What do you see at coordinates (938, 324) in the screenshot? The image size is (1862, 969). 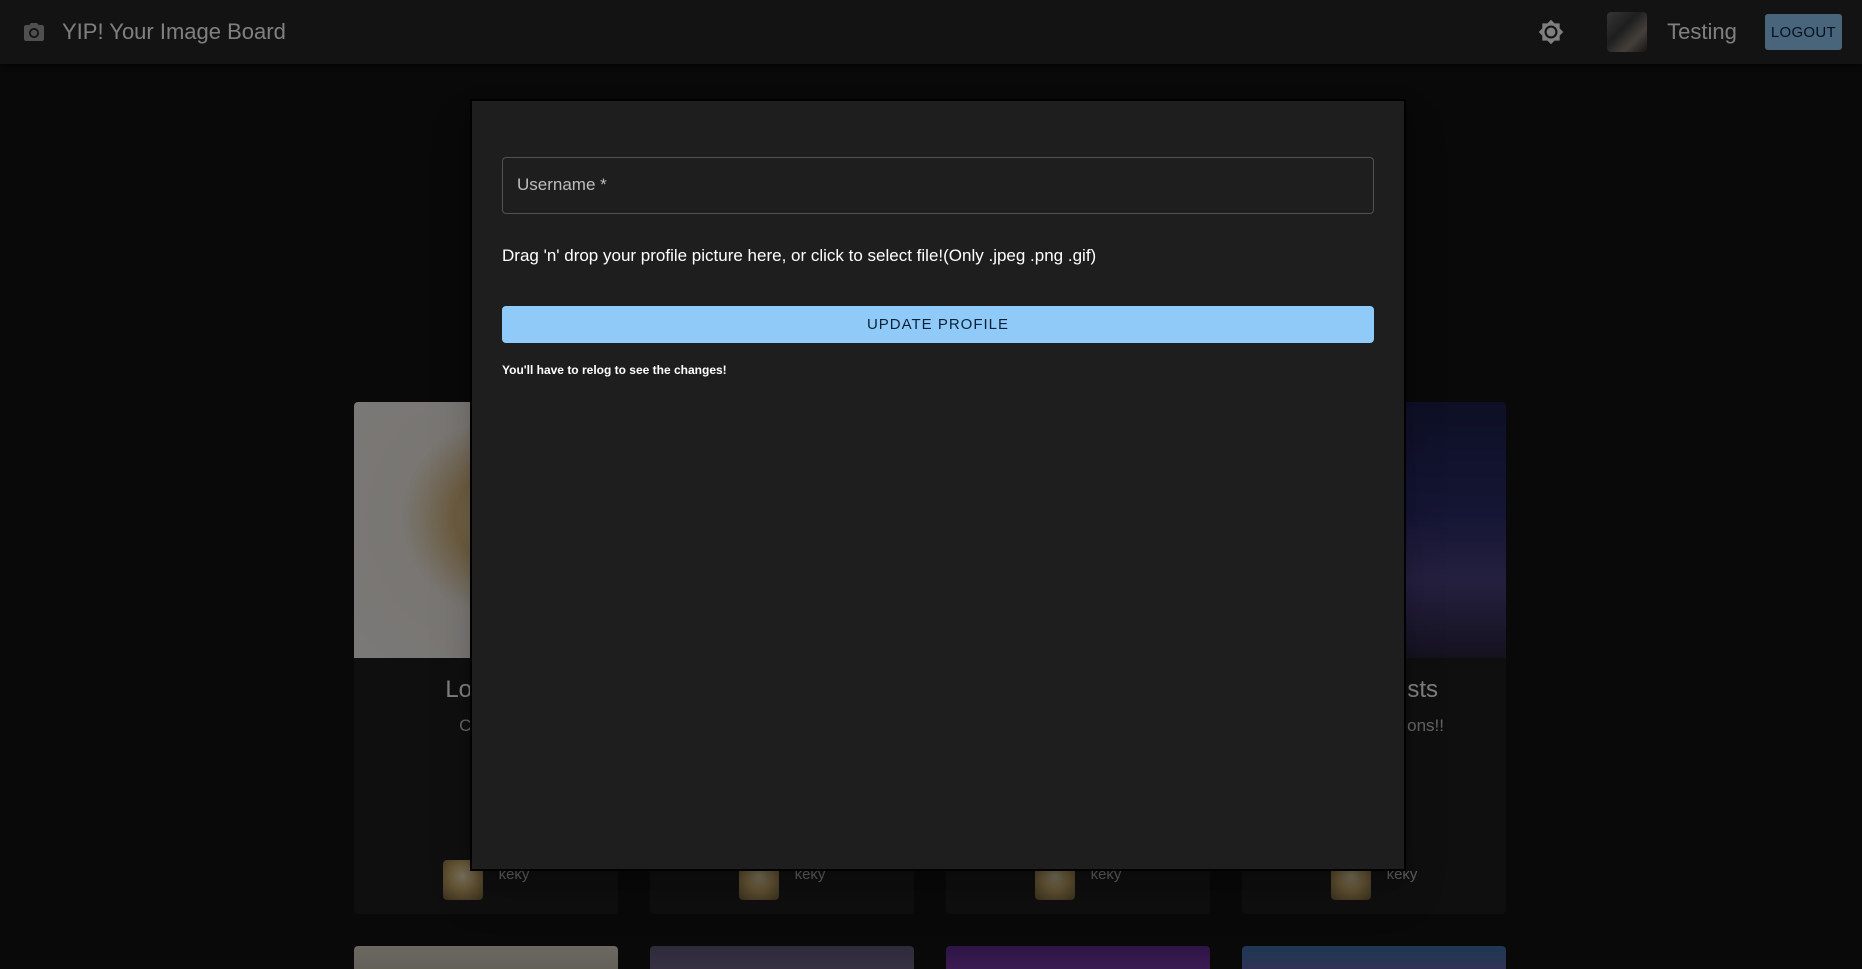 I see `update-profile-button: UPDATE PROFILE` at bounding box center [938, 324].